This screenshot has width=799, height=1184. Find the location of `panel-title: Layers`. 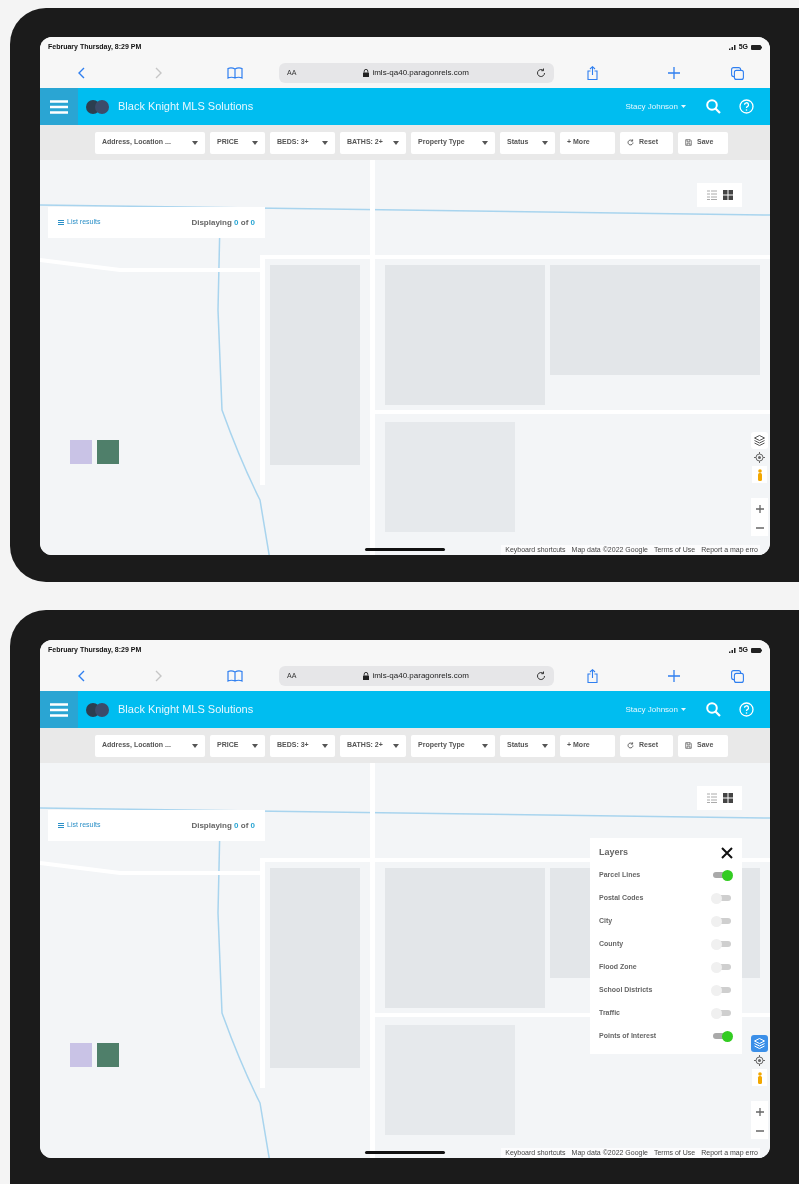

panel-title: Layers is located at coordinates (614, 852).